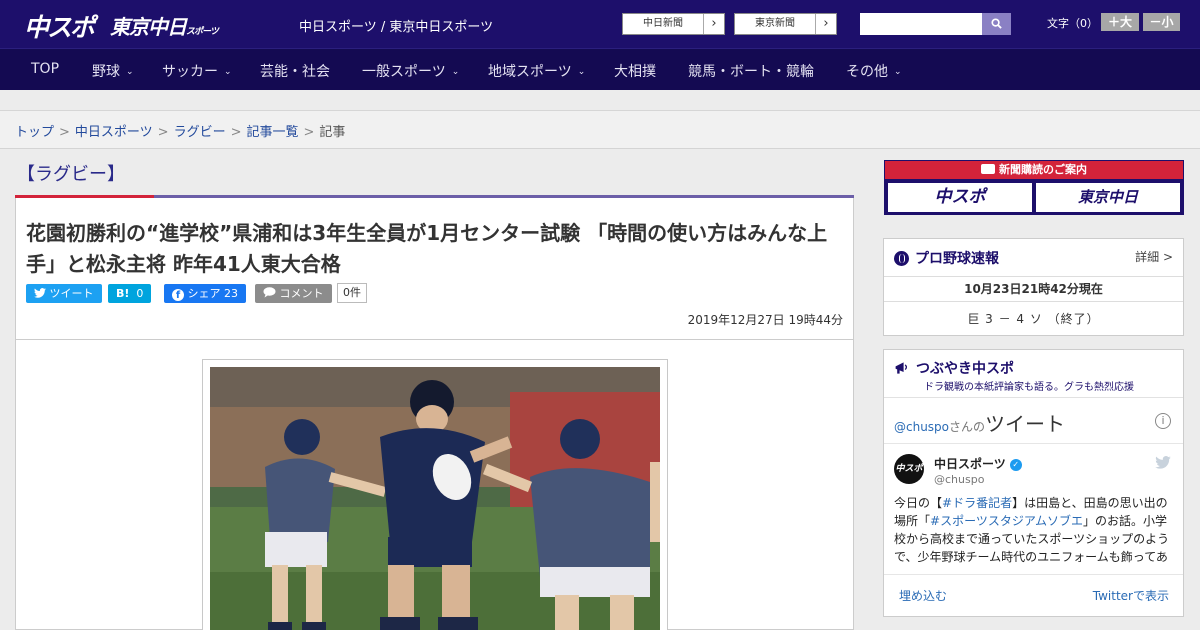 This screenshot has height=630, width=1200. What do you see at coordinates (40, 293) in the screenshot?
I see `twitter-icon` at bounding box center [40, 293].